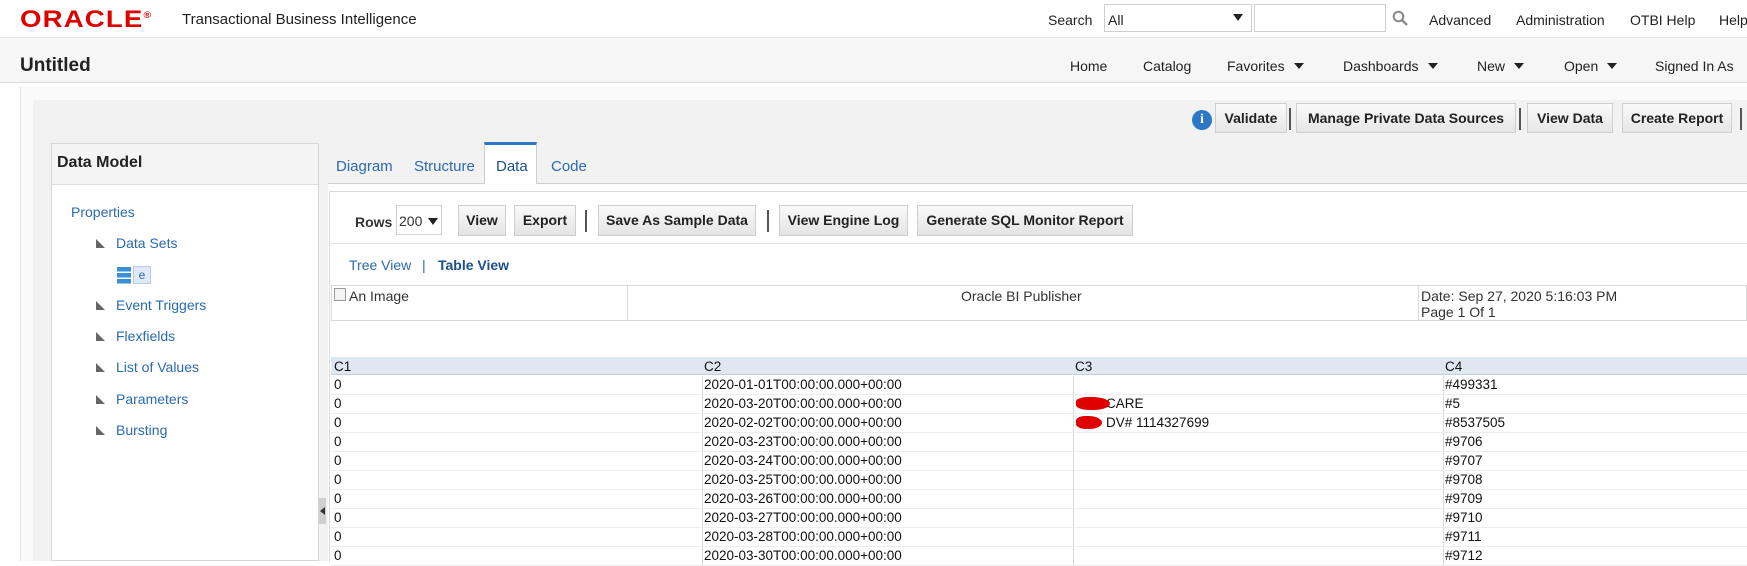 Image resolution: width=1747 pixels, height=566 pixels. What do you see at coordinates (444, 166) in the screenshot?
I see `tab-structure: Structure` at bounding box center [444, 166].